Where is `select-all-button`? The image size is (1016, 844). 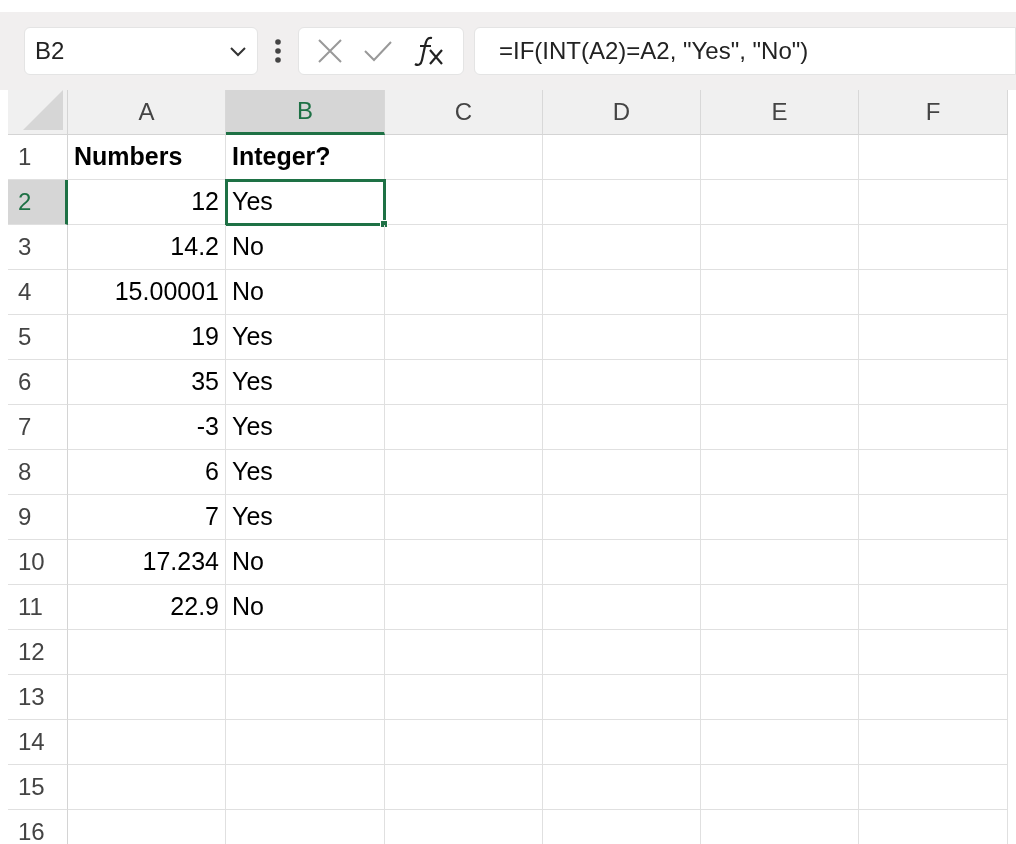
select-all-button is located at coordinates (38, 112).